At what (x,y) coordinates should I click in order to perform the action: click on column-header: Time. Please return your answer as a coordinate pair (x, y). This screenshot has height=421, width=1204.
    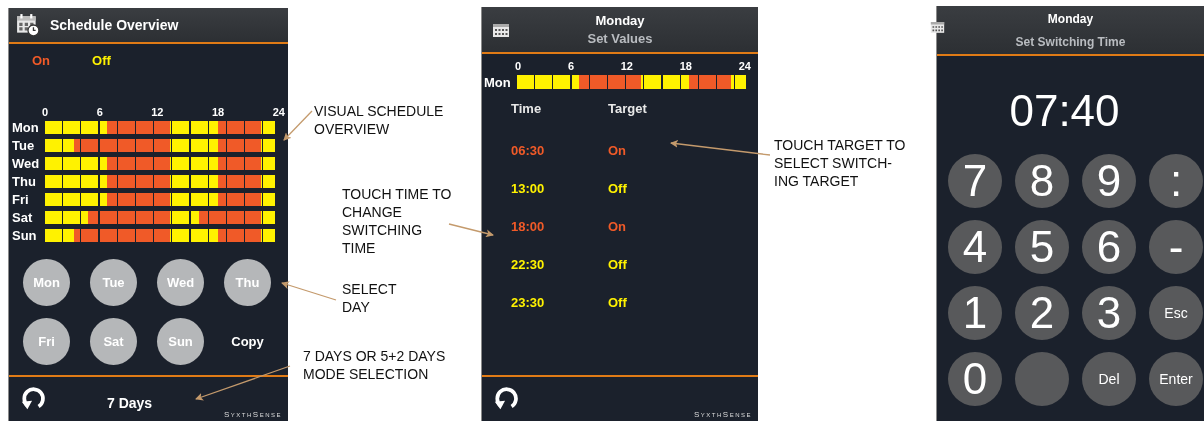
    Looking at the image, I should click on (527, 108).